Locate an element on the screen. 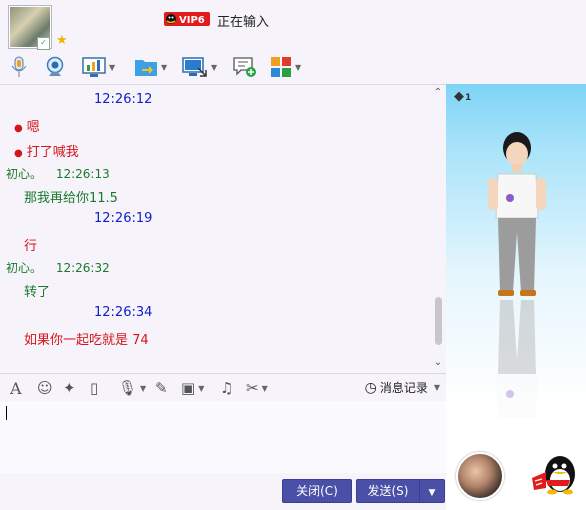 The image size is (586, 510). message-history-button: ◷ 消息记录 ▼ is located at coordinates (402, 387).